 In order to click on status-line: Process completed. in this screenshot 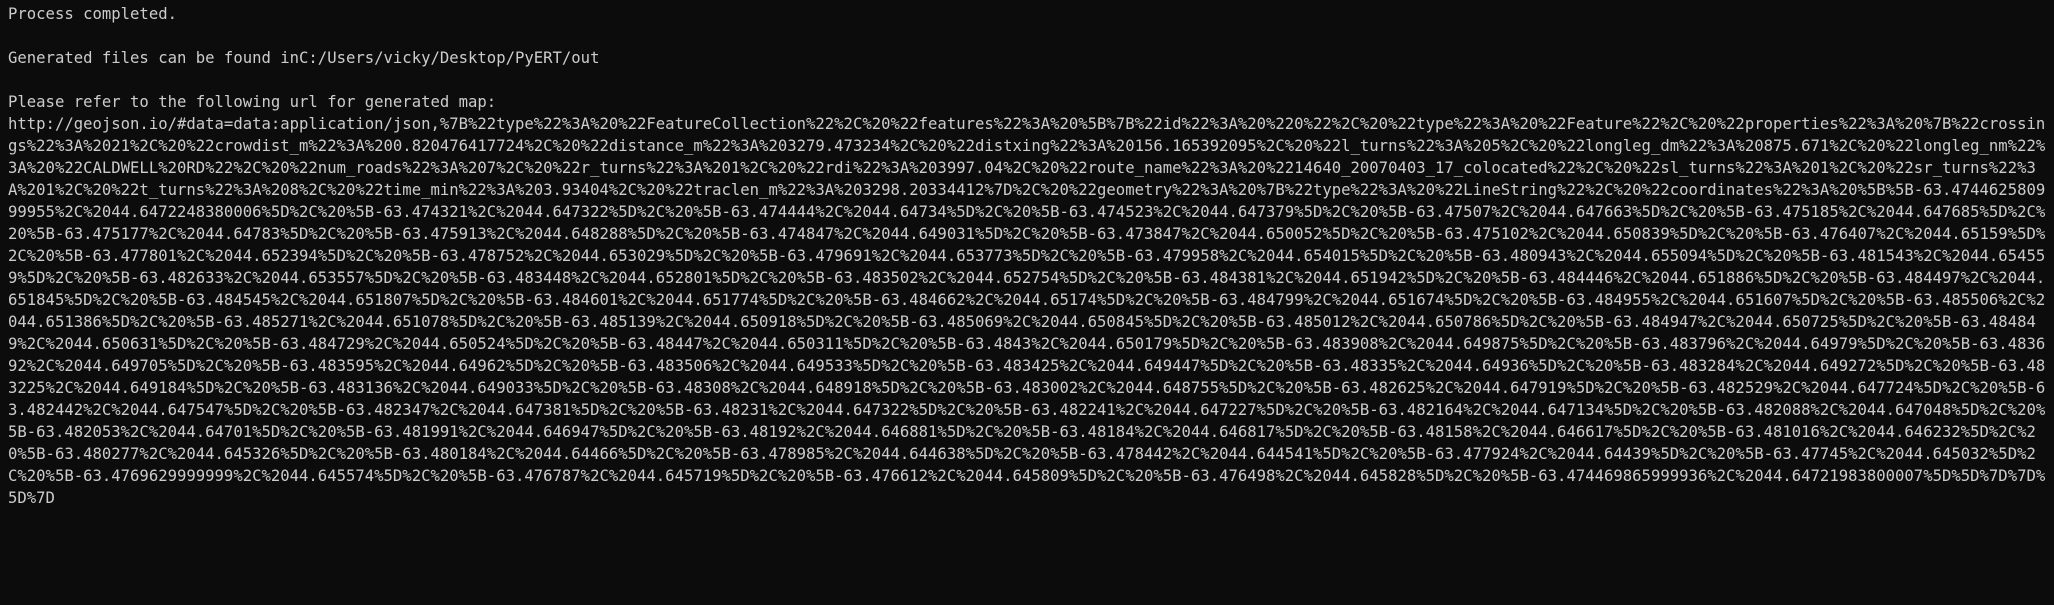, I will do `click(92, 14)`.